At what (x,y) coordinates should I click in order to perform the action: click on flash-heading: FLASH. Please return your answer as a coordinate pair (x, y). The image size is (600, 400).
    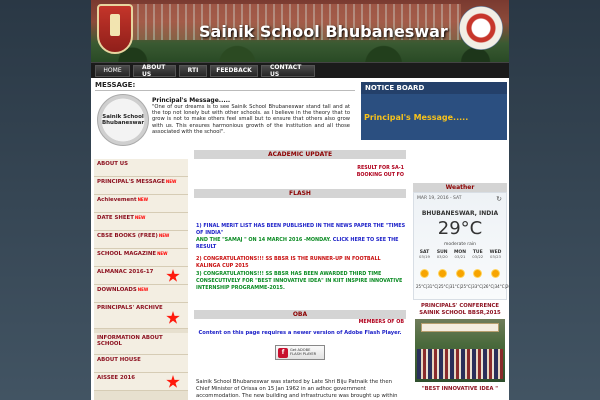
    Looking at the image, I should click on (300, 193).